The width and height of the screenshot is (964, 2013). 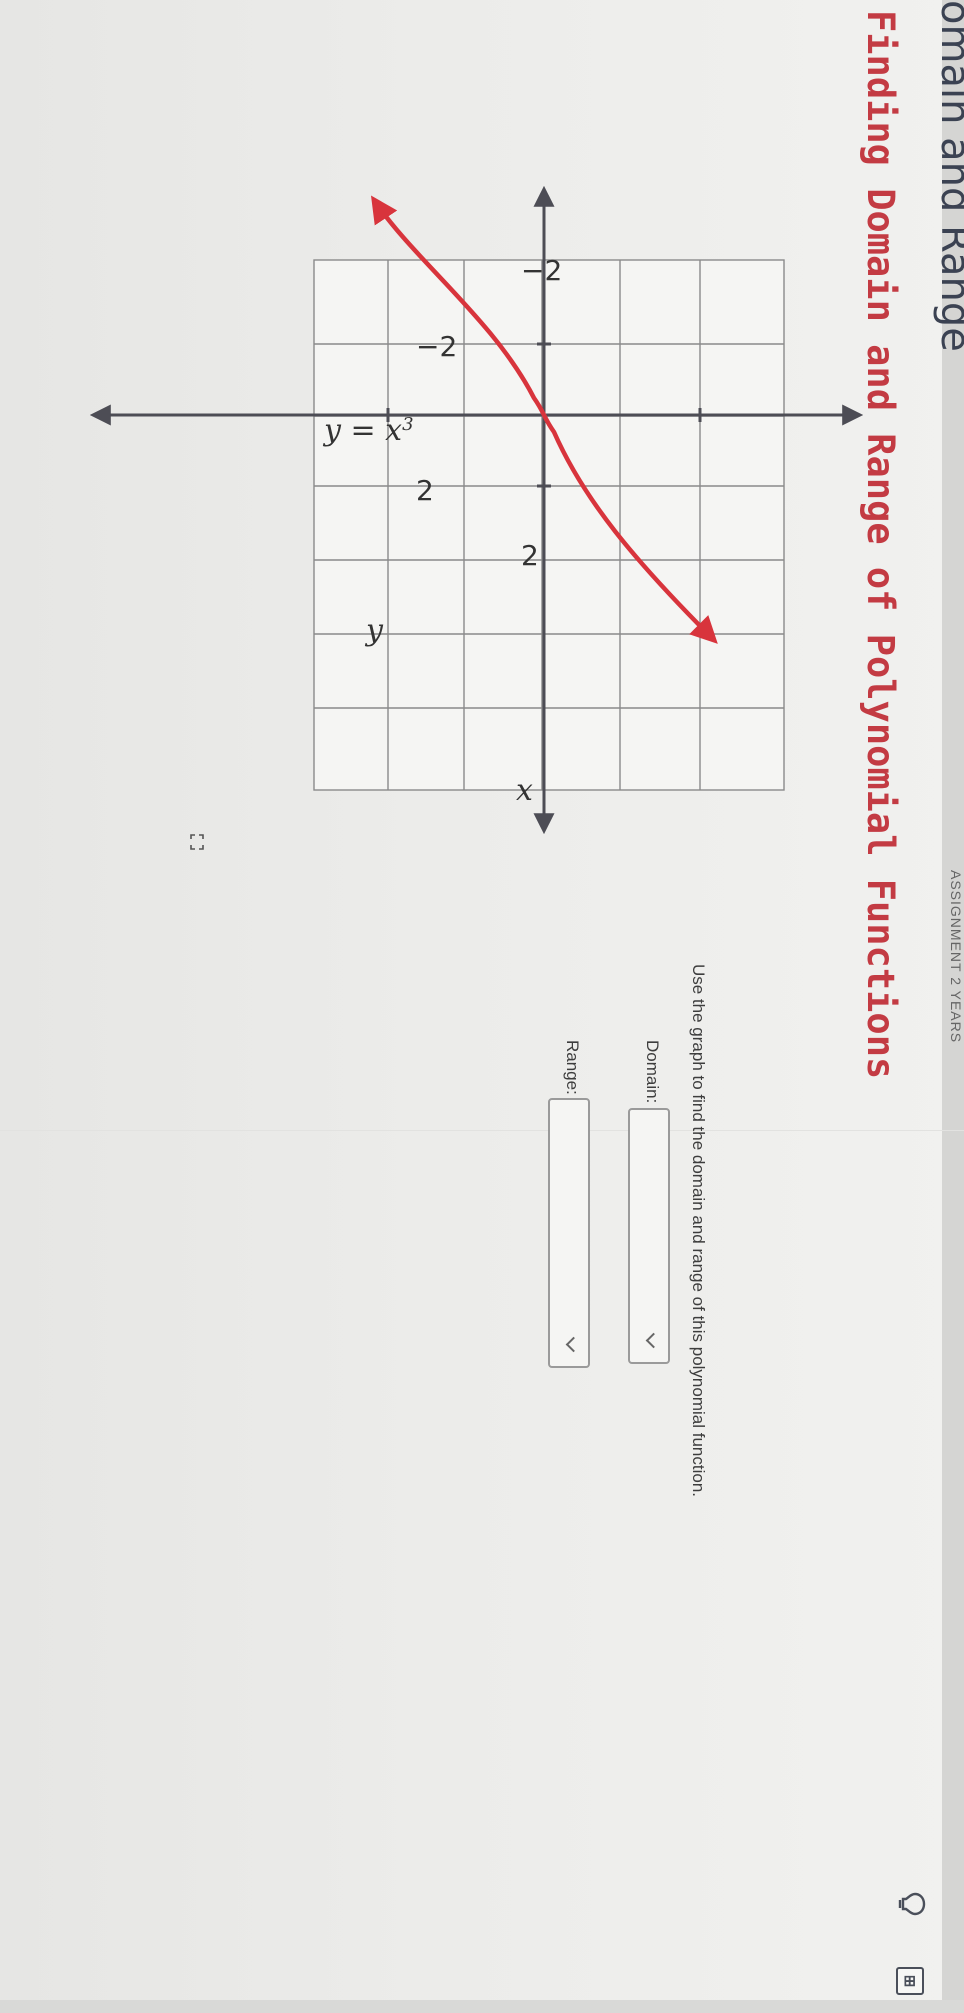 I want to click on calculator-icon: ⊞, so click(x=910, y=1981).